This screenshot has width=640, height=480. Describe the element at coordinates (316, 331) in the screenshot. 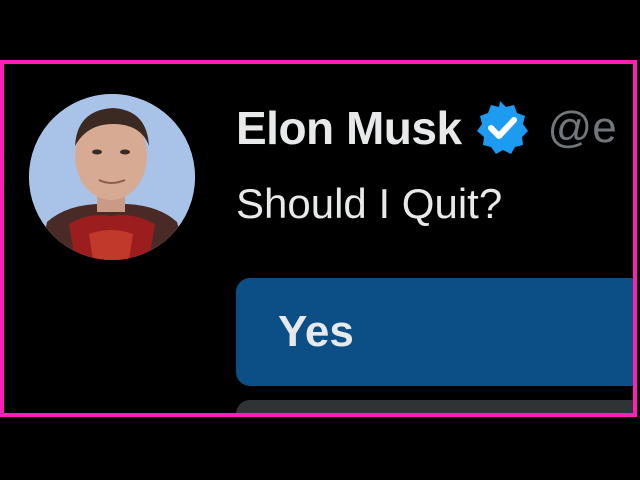

I see `poll-option-label: Yes` at that location.